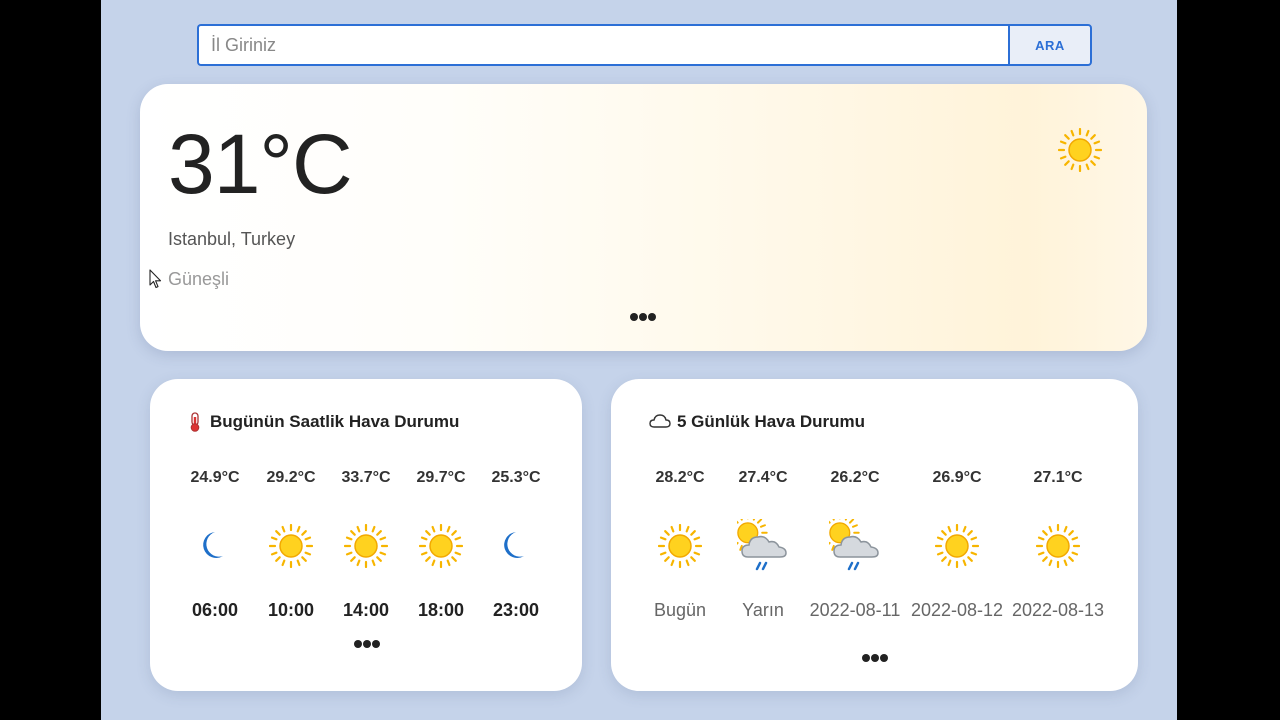  I want to click on current-condition: Güneşli, so click(199, 279).